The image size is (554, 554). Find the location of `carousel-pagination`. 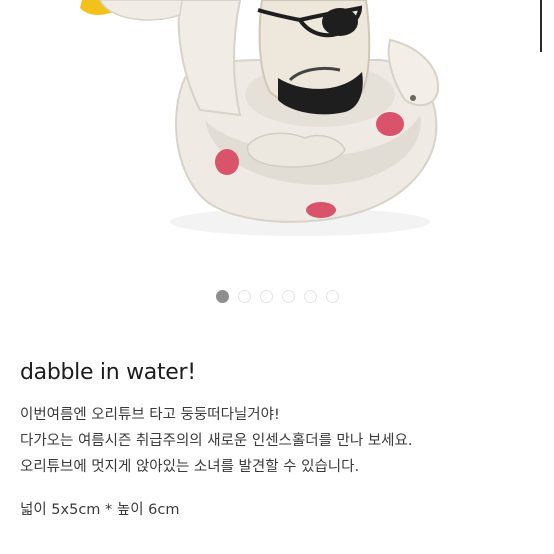

carousel-pagination is located at coordinates (277, 296).